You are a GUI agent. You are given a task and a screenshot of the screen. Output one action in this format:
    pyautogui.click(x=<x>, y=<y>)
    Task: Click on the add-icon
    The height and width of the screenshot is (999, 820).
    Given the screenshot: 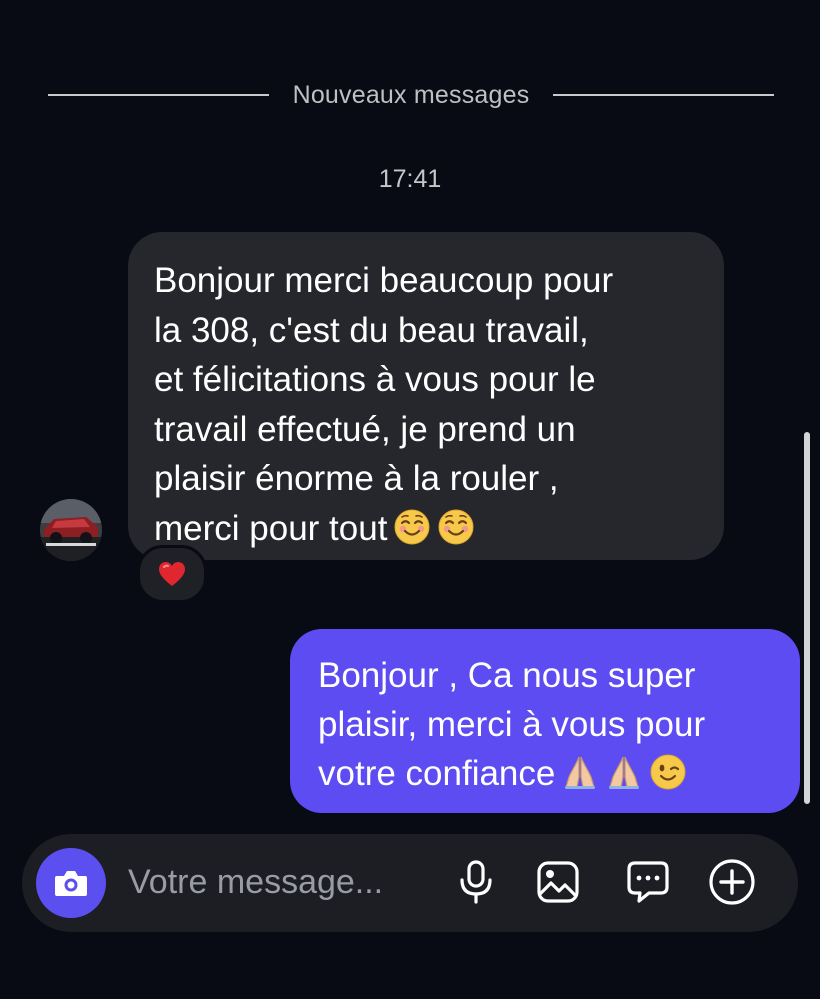 What is the action you would take?
    pyautogui.click(x=732, y=882)
    